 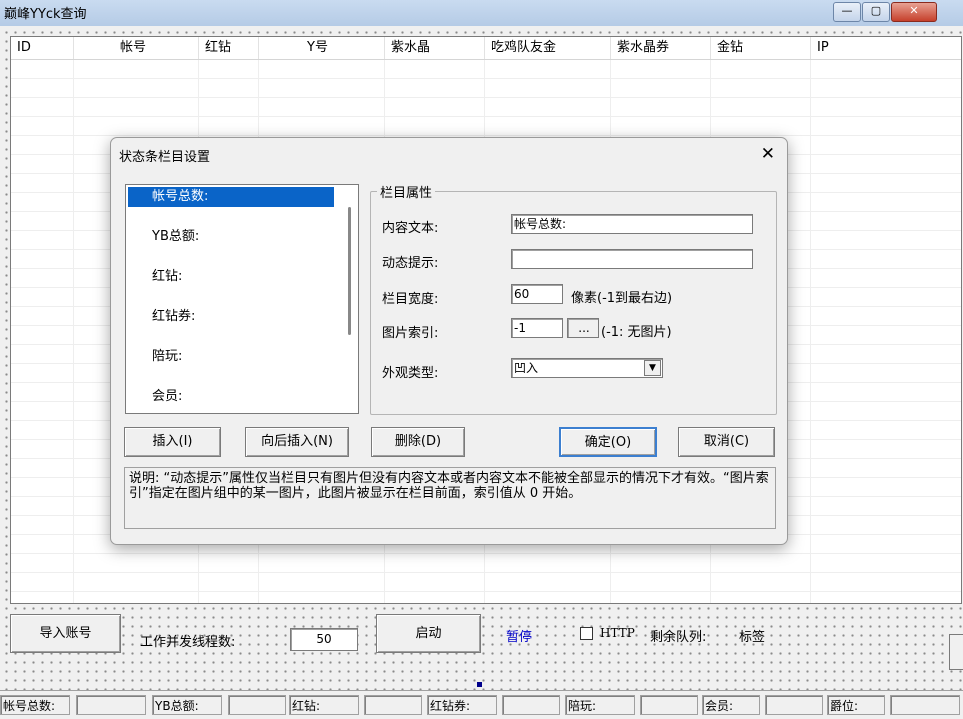 I want to click on appearance-type-label: 外观类型:, so click(x=410, y=373).